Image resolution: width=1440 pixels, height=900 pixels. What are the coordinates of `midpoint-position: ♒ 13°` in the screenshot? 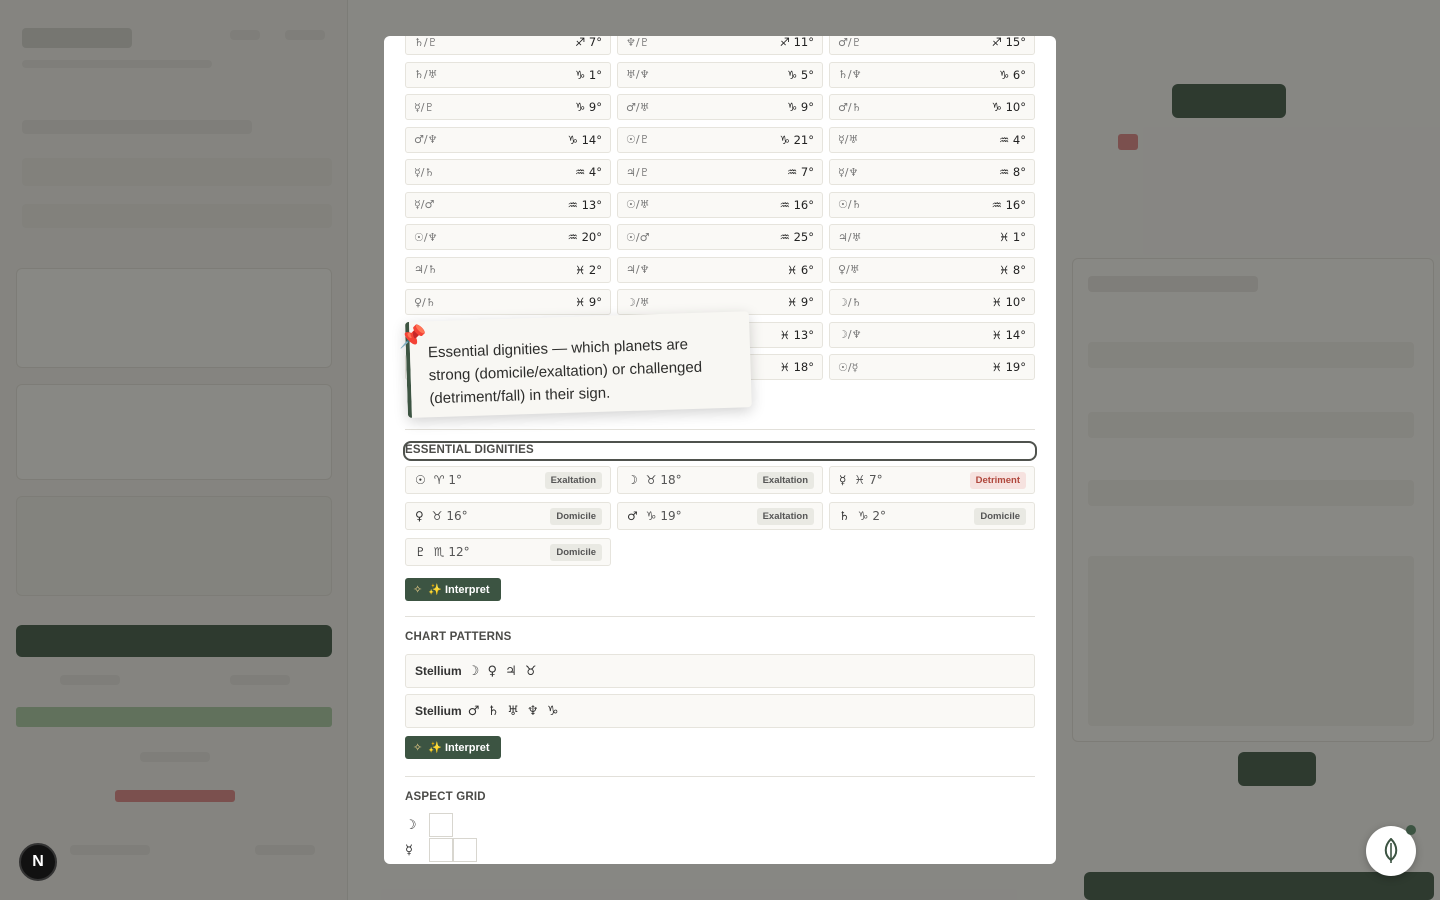 It's located at (584, 204).